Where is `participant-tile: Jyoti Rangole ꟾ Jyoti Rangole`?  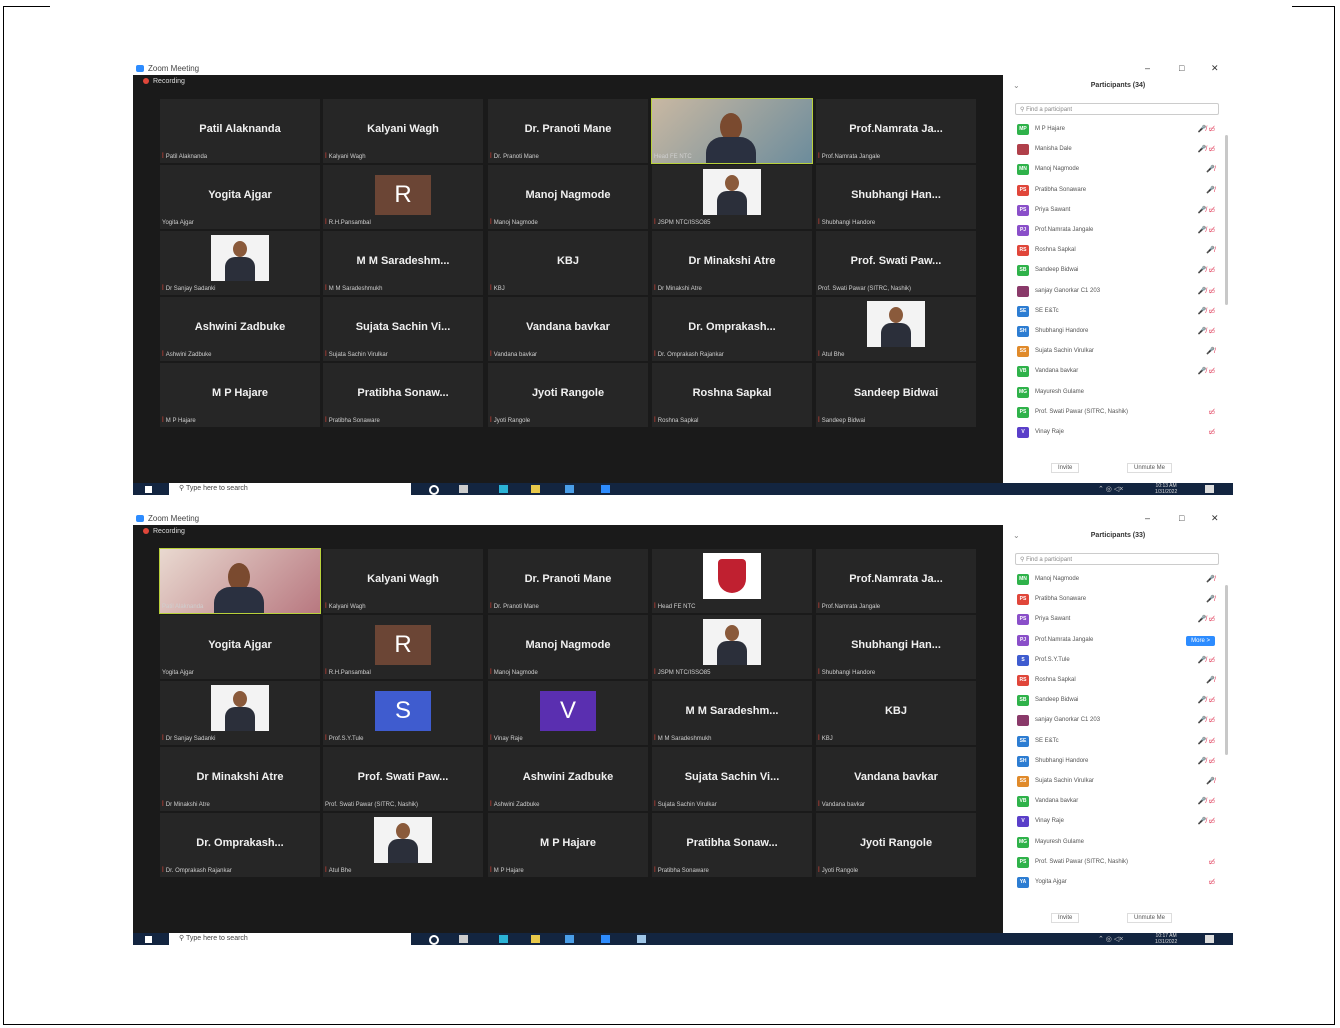 participant-tile: Jyoti Rangole ꟾ Jyoti Rangole is located at coordinates (896, 845).